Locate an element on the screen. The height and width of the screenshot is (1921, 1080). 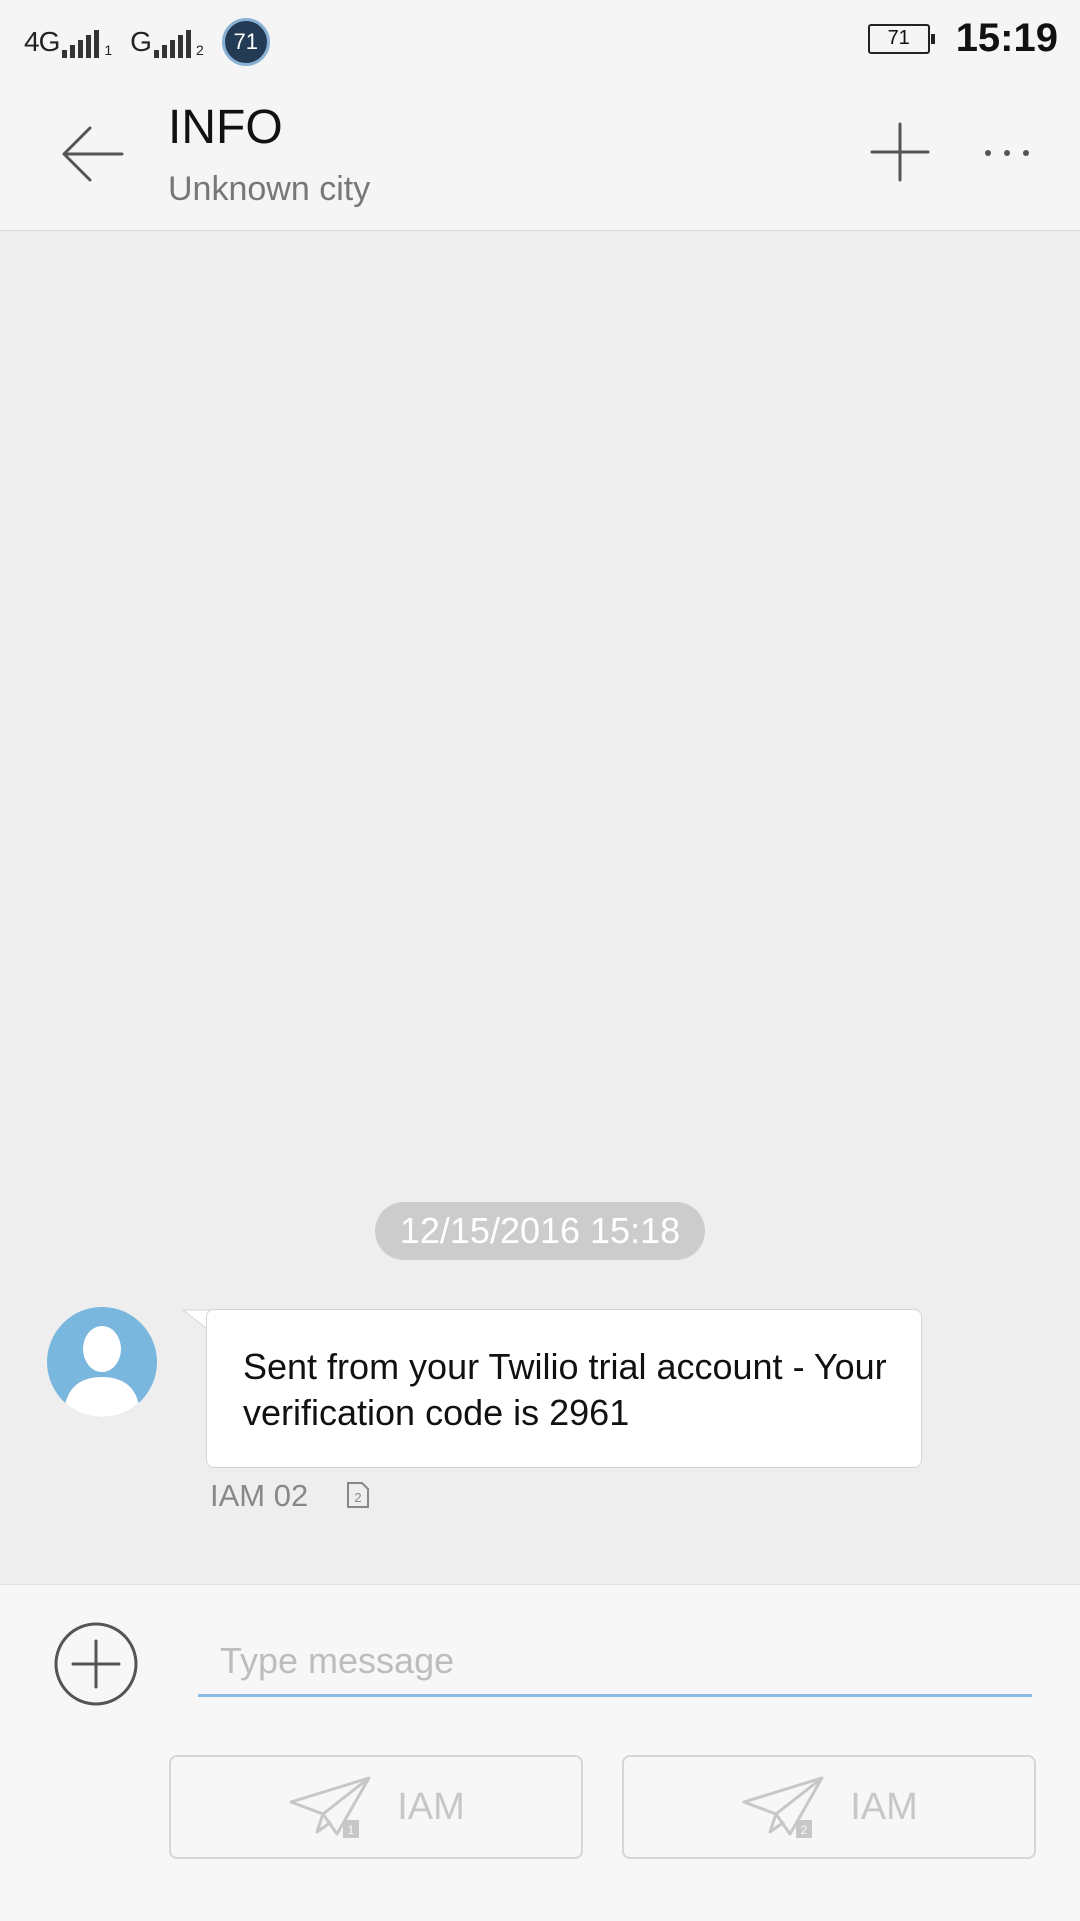
sim1-signal: 4G 1 is located at coordinates (68, 42).